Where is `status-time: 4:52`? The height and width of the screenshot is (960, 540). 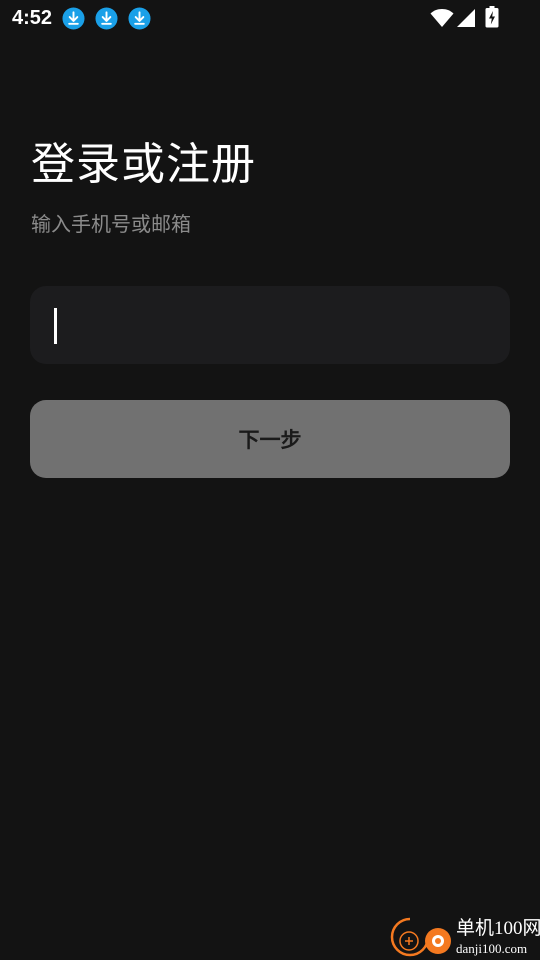
status-time: 4:52 is located at coordinates (32, 18).